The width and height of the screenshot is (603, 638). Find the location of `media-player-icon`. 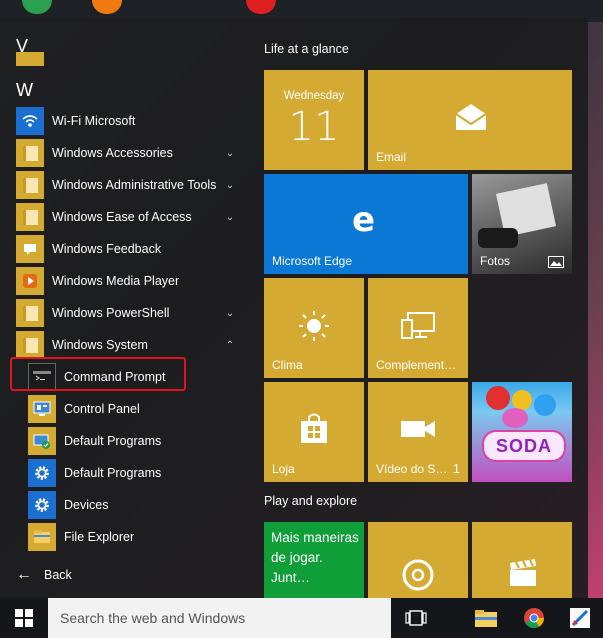

media-player-icon is located at coordinates (30, 281).